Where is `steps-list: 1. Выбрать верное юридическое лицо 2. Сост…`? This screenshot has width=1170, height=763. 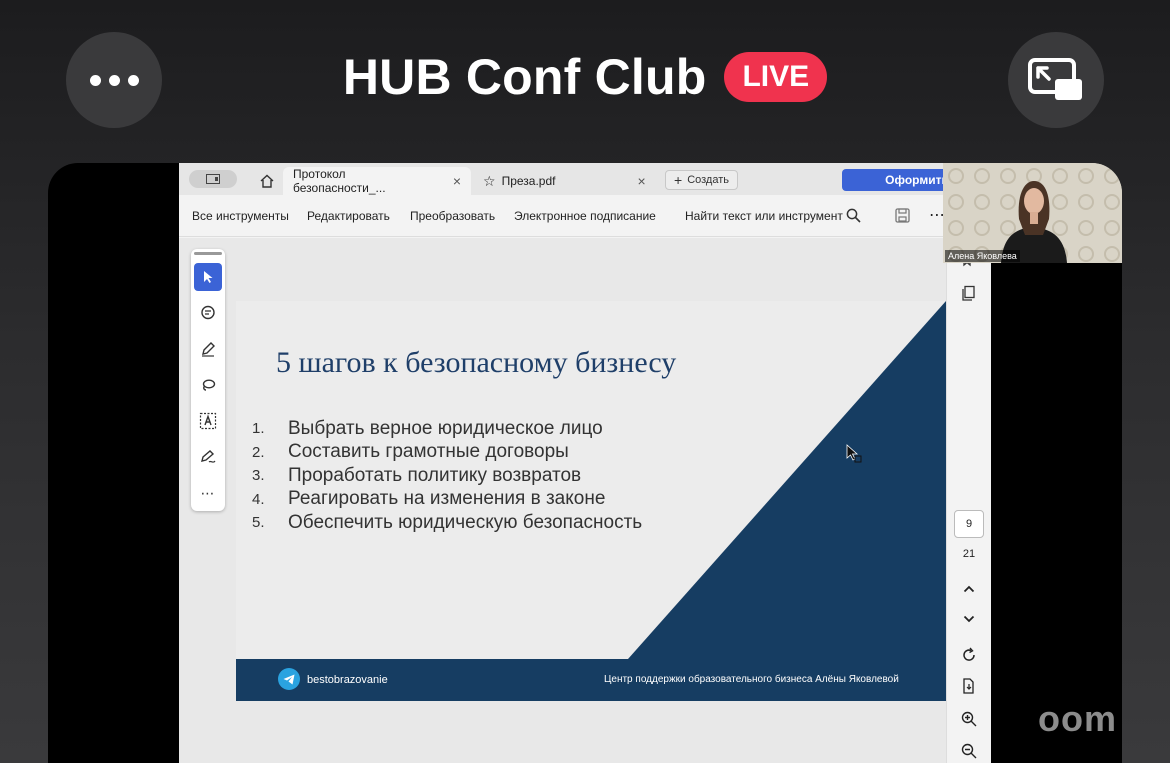
steps-list: 1. Выбрать верное юридическое лицо 2. Сост… is located at coordinates (447, 476).